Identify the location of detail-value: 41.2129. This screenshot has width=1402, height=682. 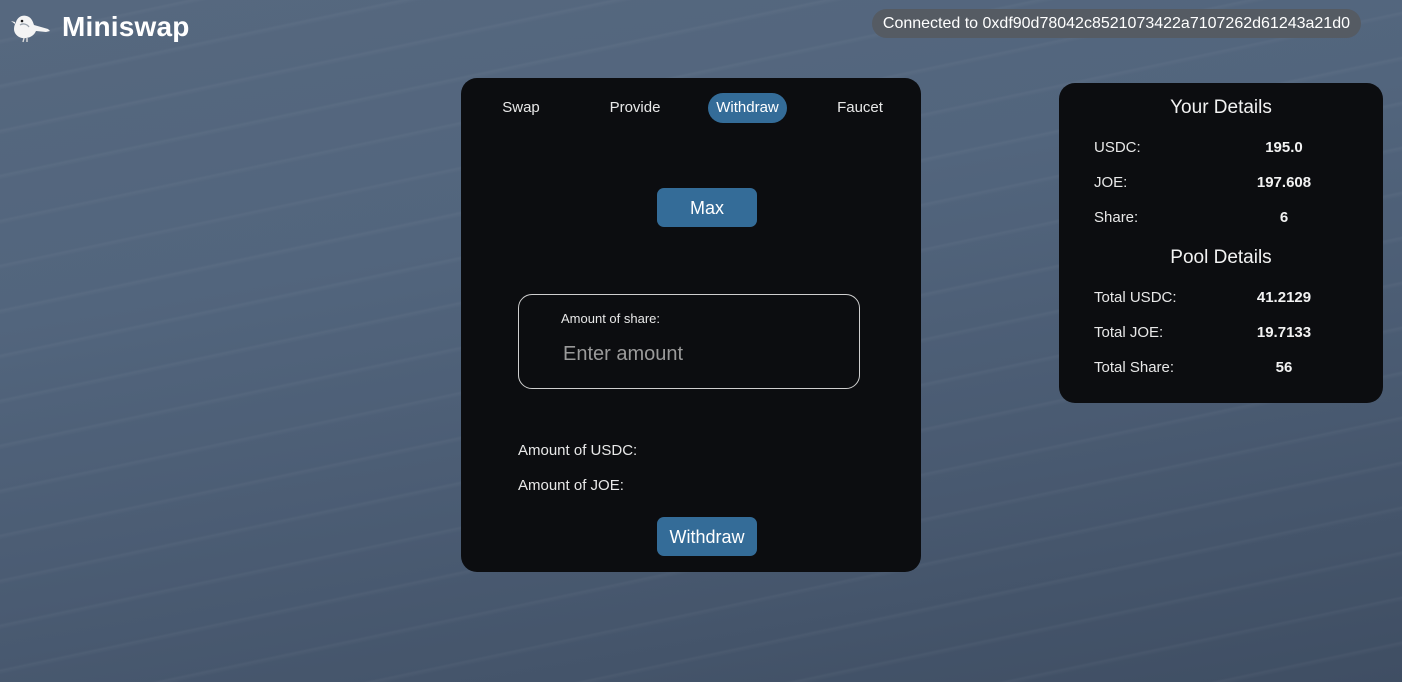
(1284, 297).